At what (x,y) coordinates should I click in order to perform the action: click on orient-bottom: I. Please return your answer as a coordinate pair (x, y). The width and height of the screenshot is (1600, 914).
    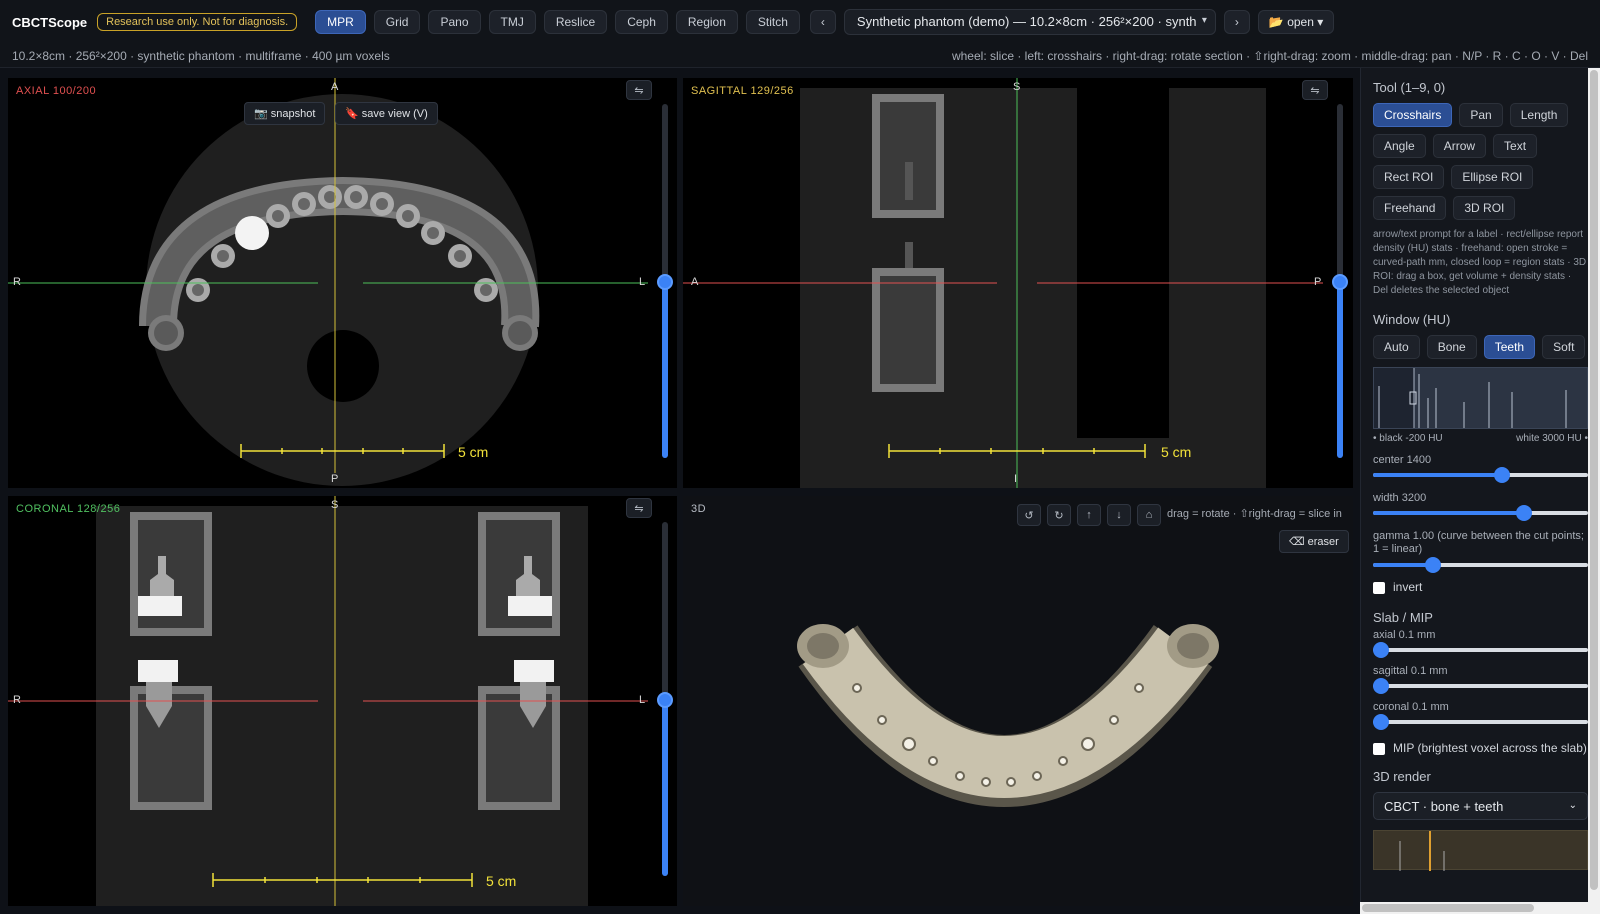
    Looking at the image, I should click on (1016, 479).